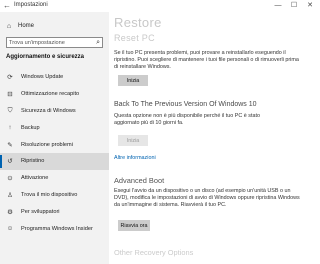  Describe the element at coordinates (98, 42) in the screenshot. I see `search-icon: ⌕` at that location.